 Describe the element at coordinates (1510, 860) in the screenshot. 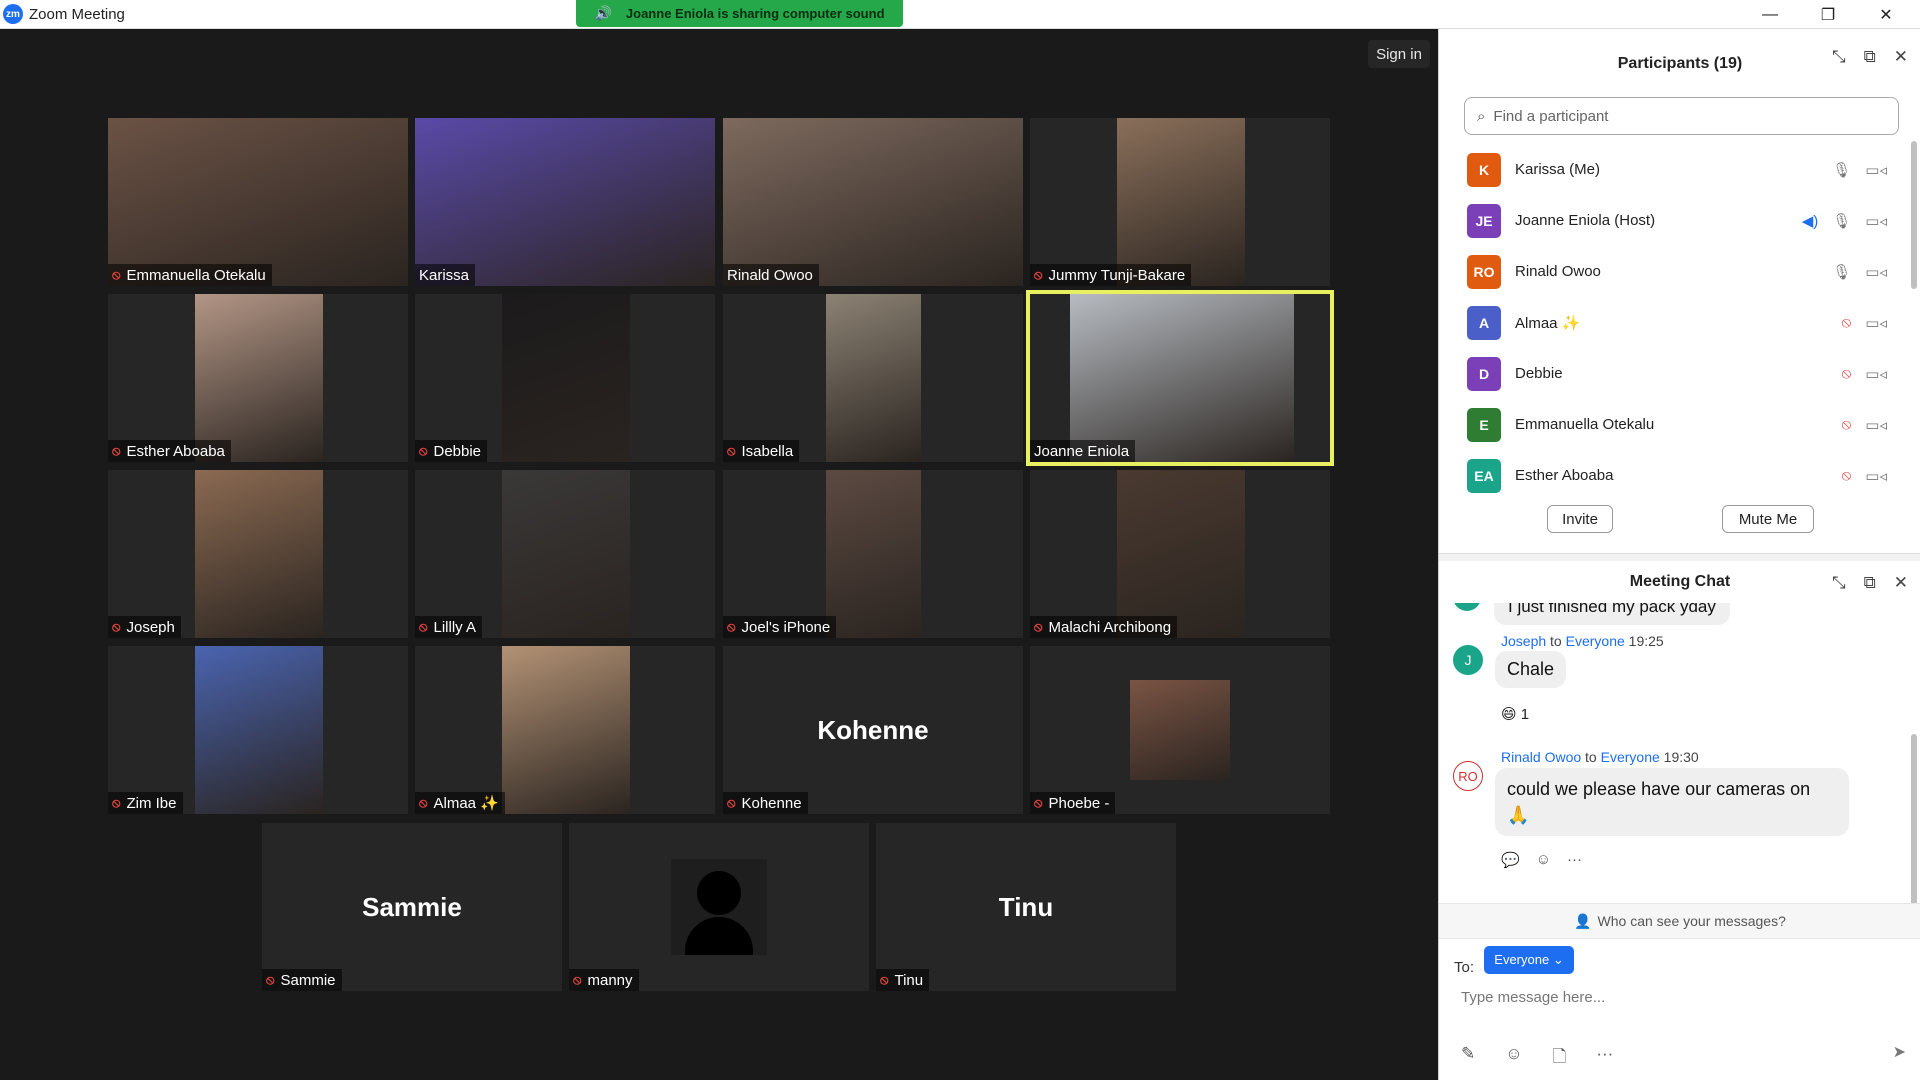

I see `reply-icon: 💬` at that location.